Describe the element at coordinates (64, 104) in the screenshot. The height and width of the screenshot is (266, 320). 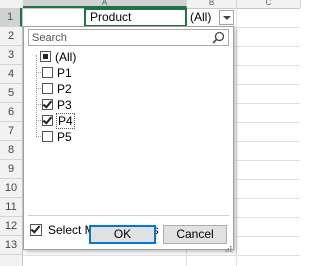
I see `filter-item-label: P3` at that location.